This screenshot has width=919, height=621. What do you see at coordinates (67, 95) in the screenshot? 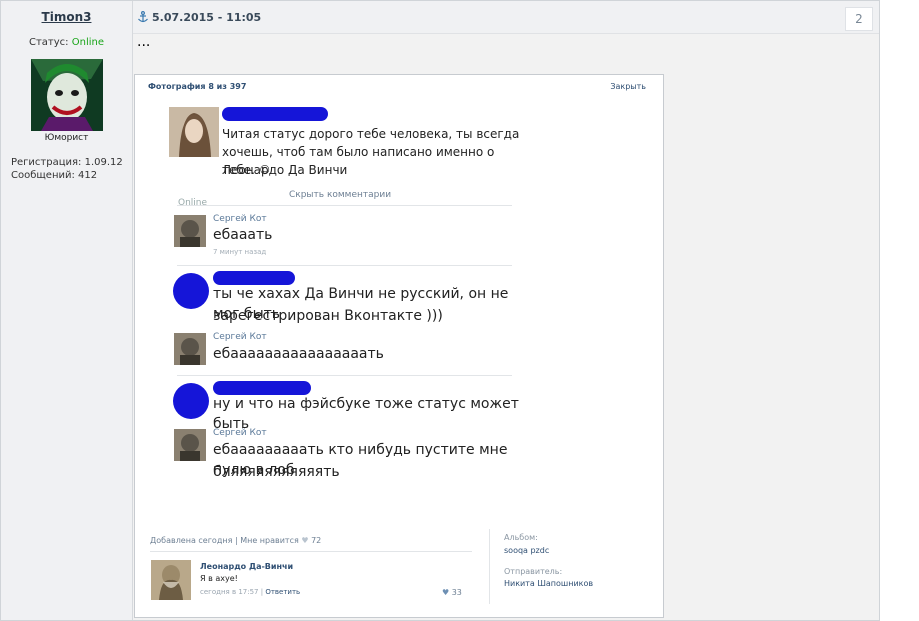
I see `author-avatar` at bounding box center [67, 95].